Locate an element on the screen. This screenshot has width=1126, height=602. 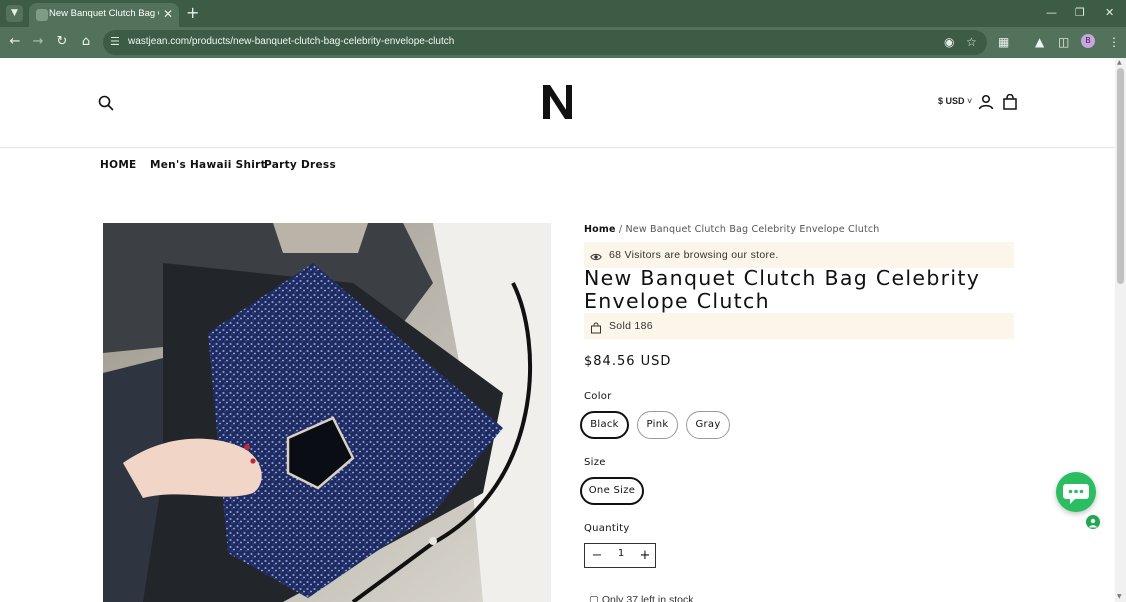
stock-text: Only 37 left in stock is located at coordinates (647, 598).